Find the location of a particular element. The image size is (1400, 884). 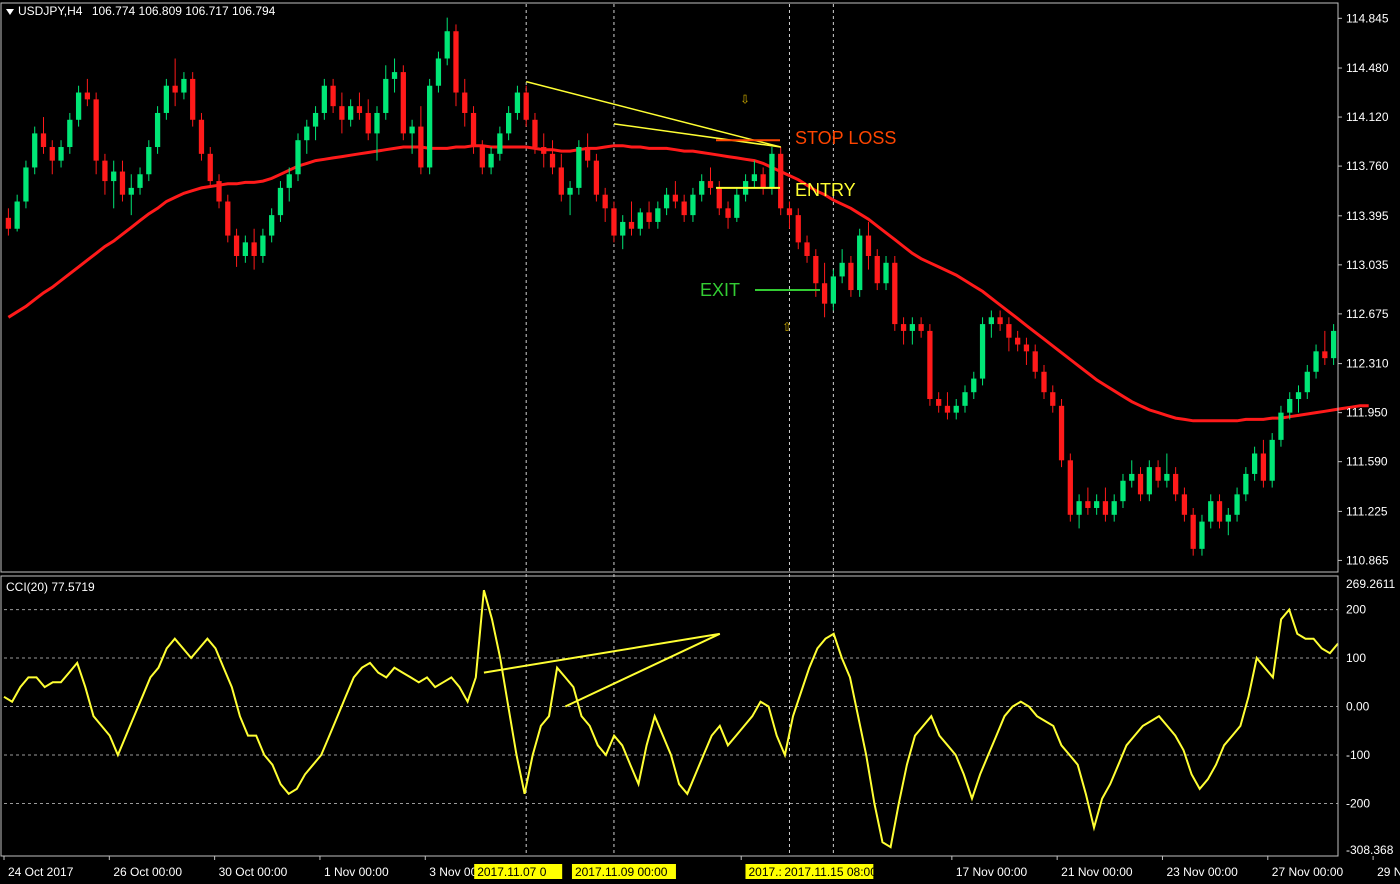

cci-y-tick-label: -100 is located at coordinates (1358, 755).